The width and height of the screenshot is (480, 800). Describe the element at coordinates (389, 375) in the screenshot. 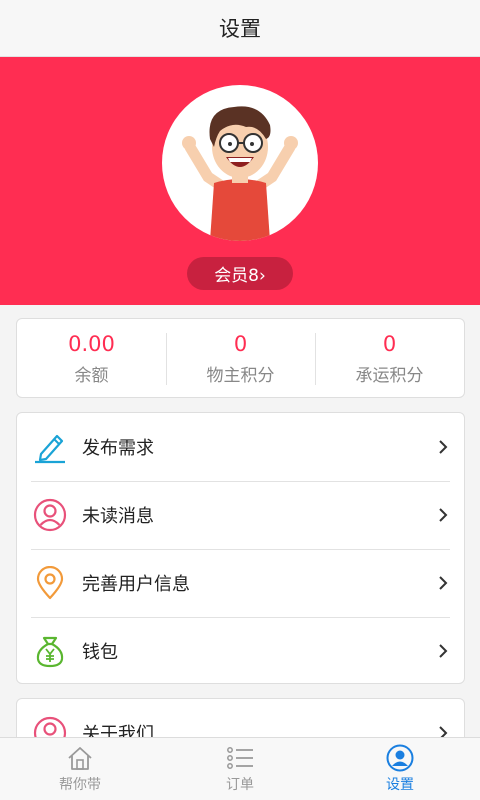

I see `stat-label: 承运积分` at that location.